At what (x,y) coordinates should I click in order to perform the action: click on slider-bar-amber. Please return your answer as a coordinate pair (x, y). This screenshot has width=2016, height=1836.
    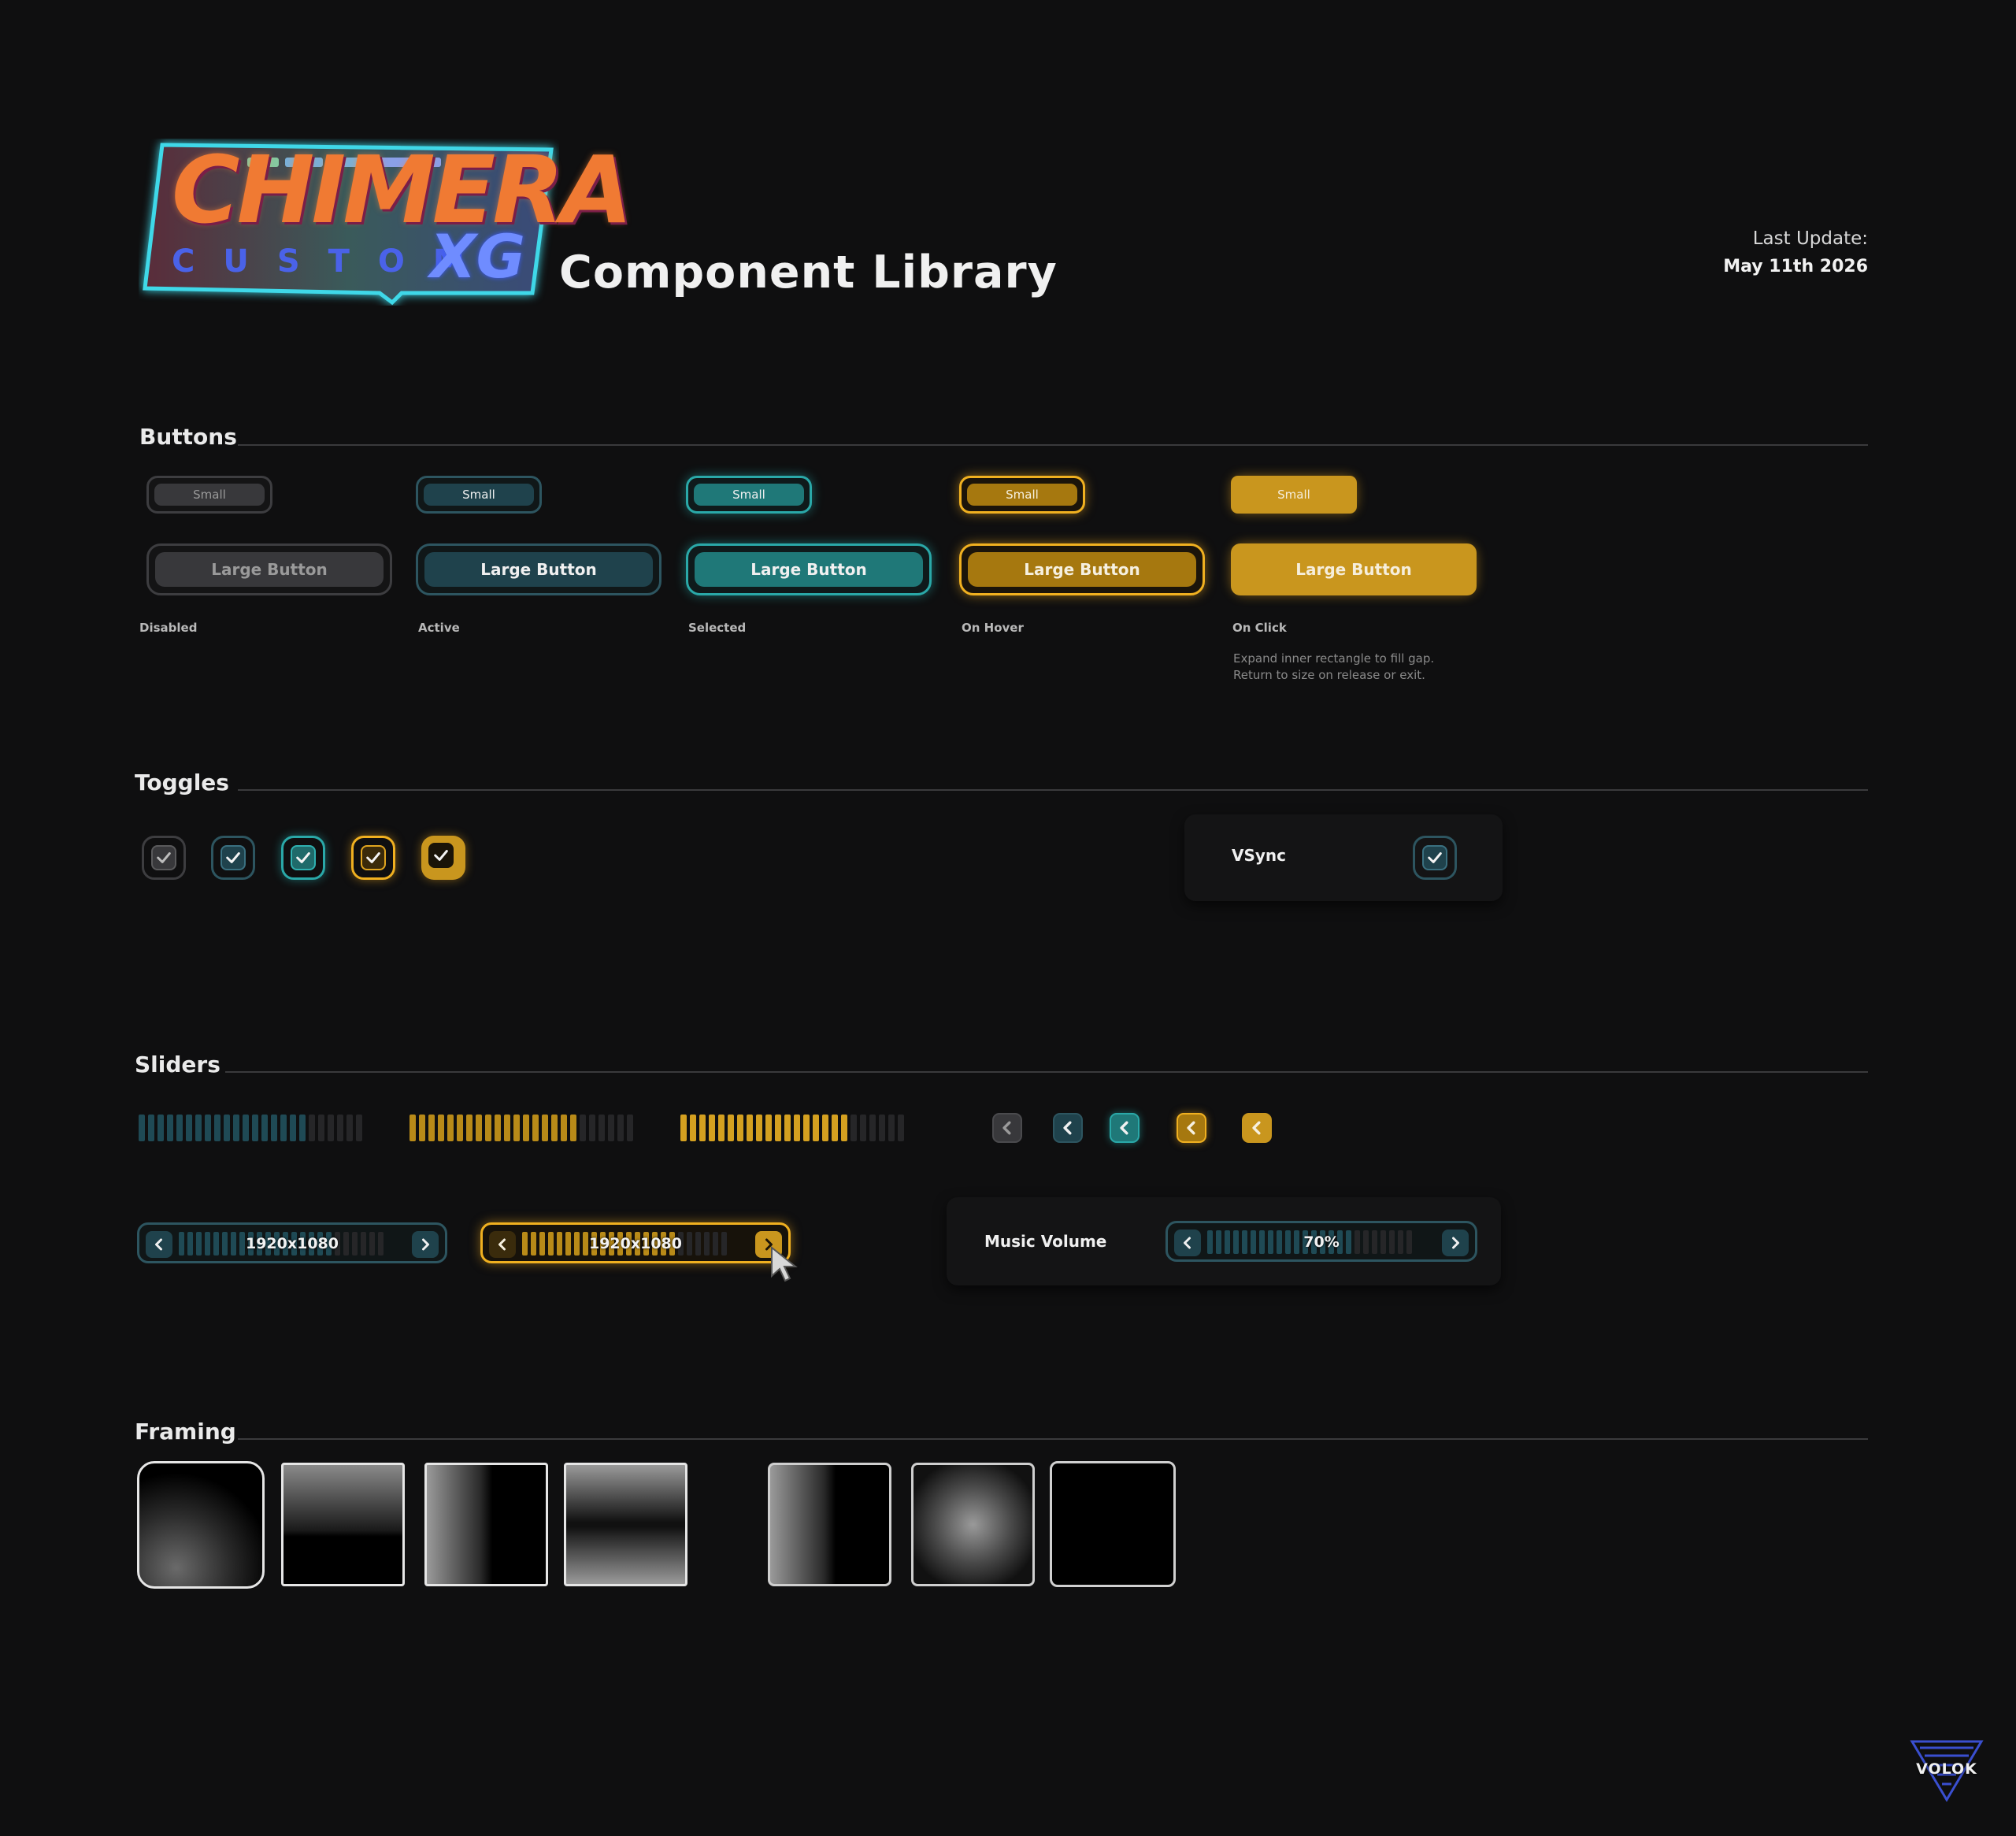
    Looking at the image, I should click on (521, 1128).